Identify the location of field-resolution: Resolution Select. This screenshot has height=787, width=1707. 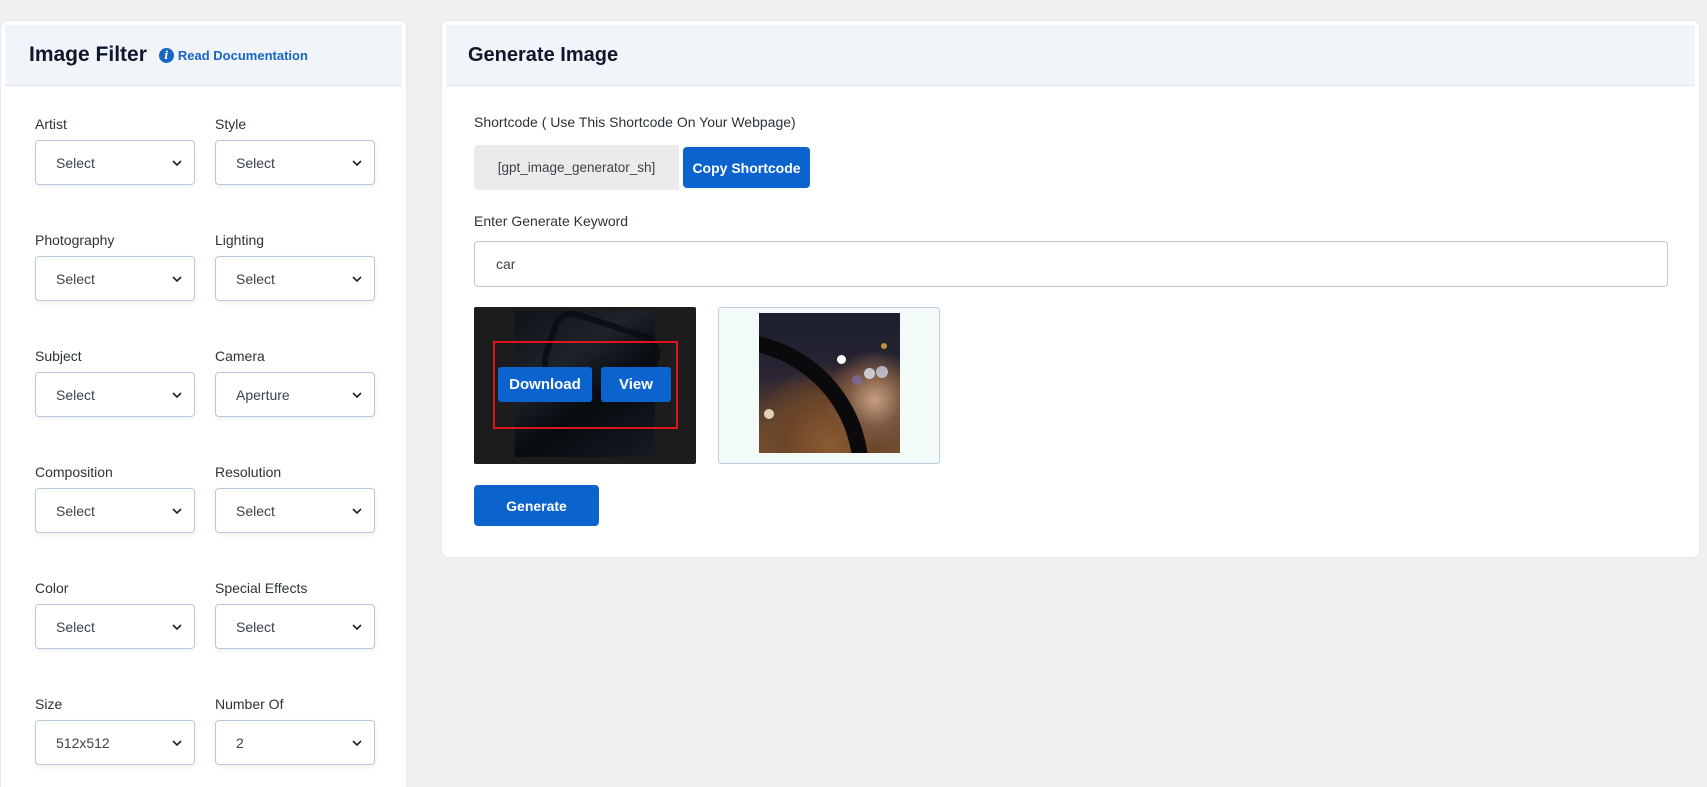
(295, 520).